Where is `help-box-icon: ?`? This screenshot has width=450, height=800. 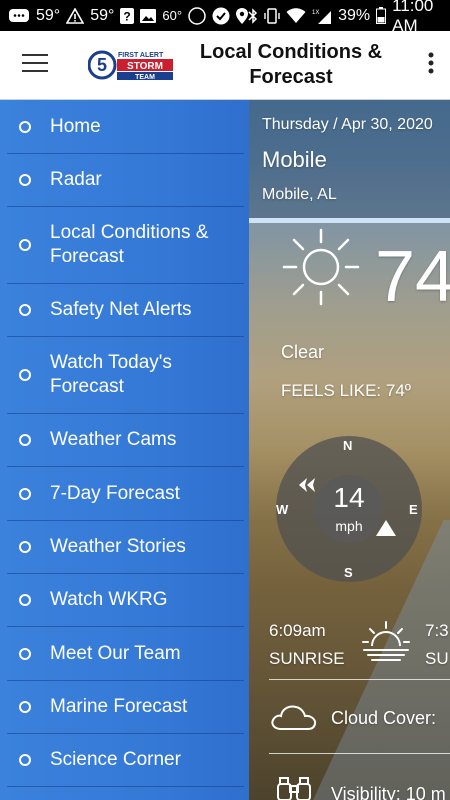
help-box-icon: ? is located at coordinates (127, 15).